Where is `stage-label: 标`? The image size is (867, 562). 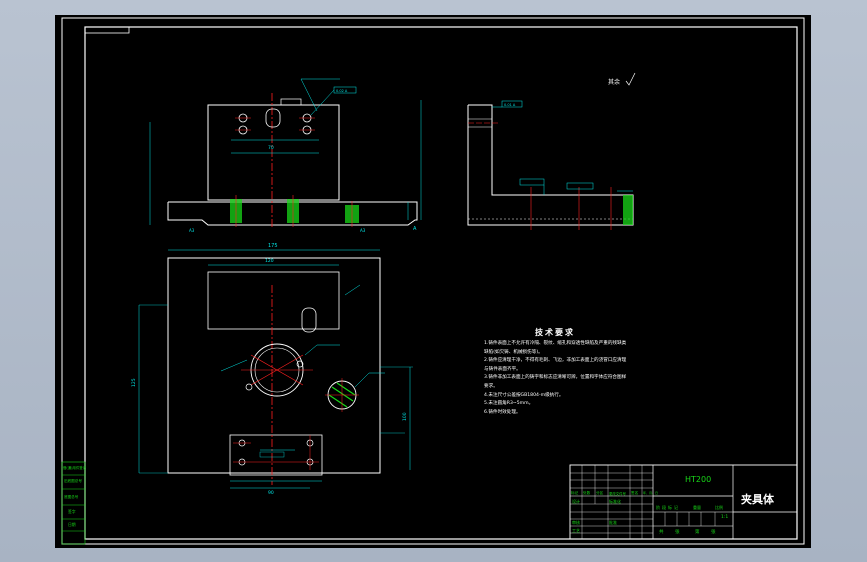
stage-label: 标 is located at coordinates (670, 507).